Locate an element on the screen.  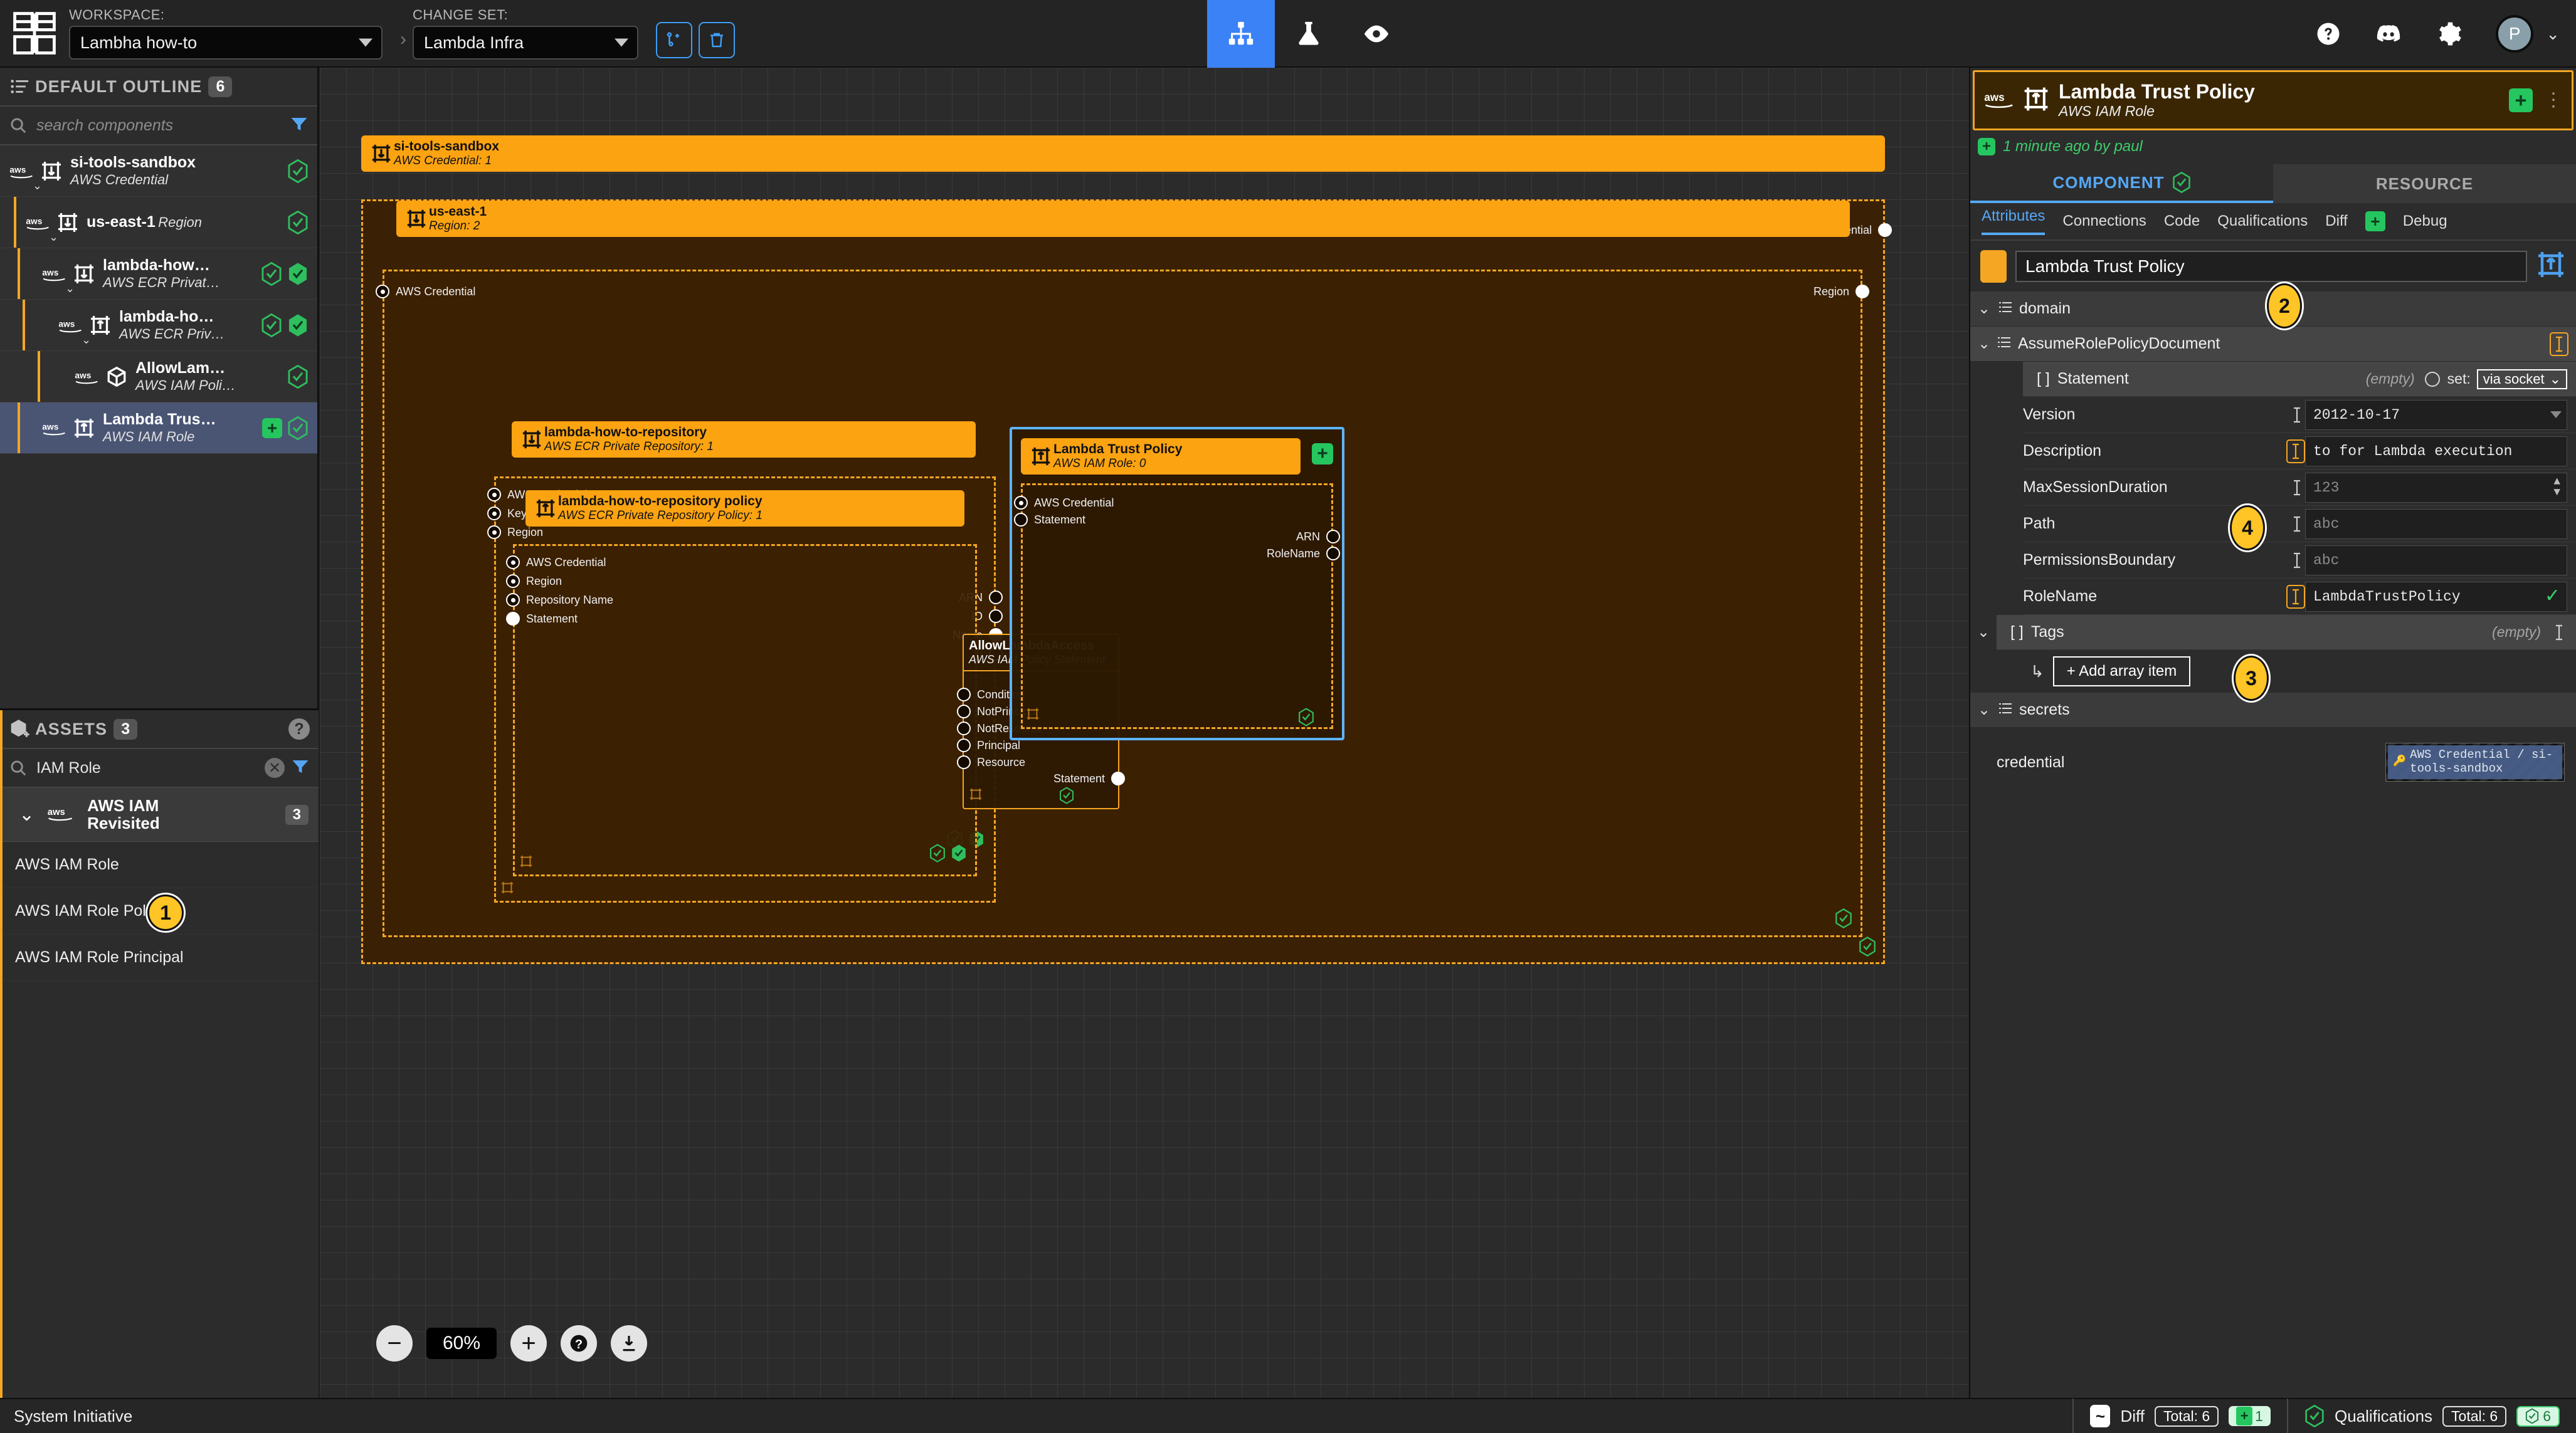
frame-us-east-1-header: us-east-1 Region: 2 is located at coordinates (1123, 219).